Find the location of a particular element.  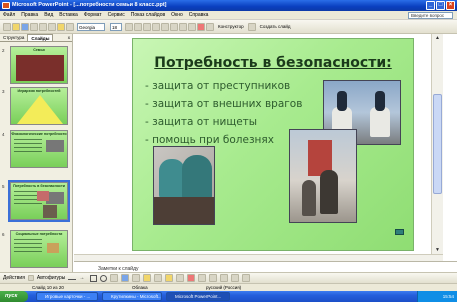

rectangle-icon is located at coordinates (94, 278).